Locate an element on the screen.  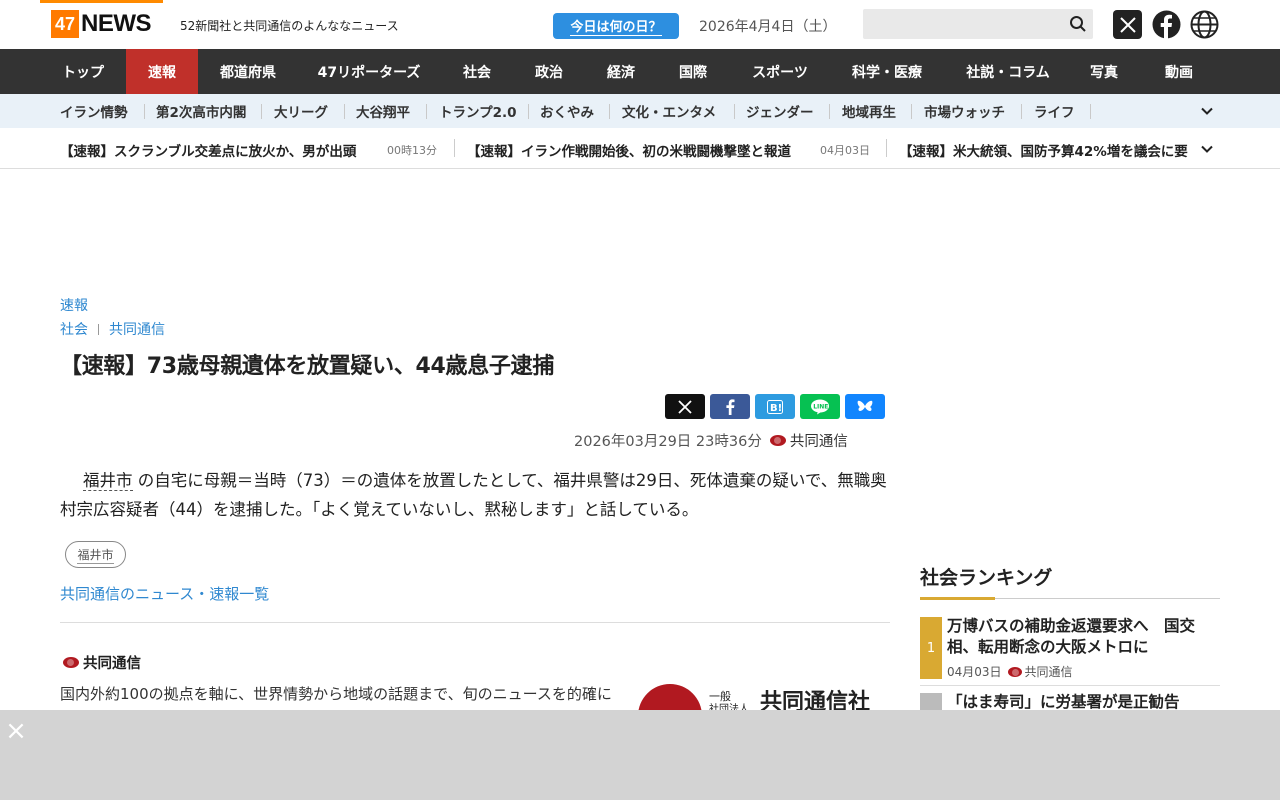
section-divider is located at coordinates (475, 622).